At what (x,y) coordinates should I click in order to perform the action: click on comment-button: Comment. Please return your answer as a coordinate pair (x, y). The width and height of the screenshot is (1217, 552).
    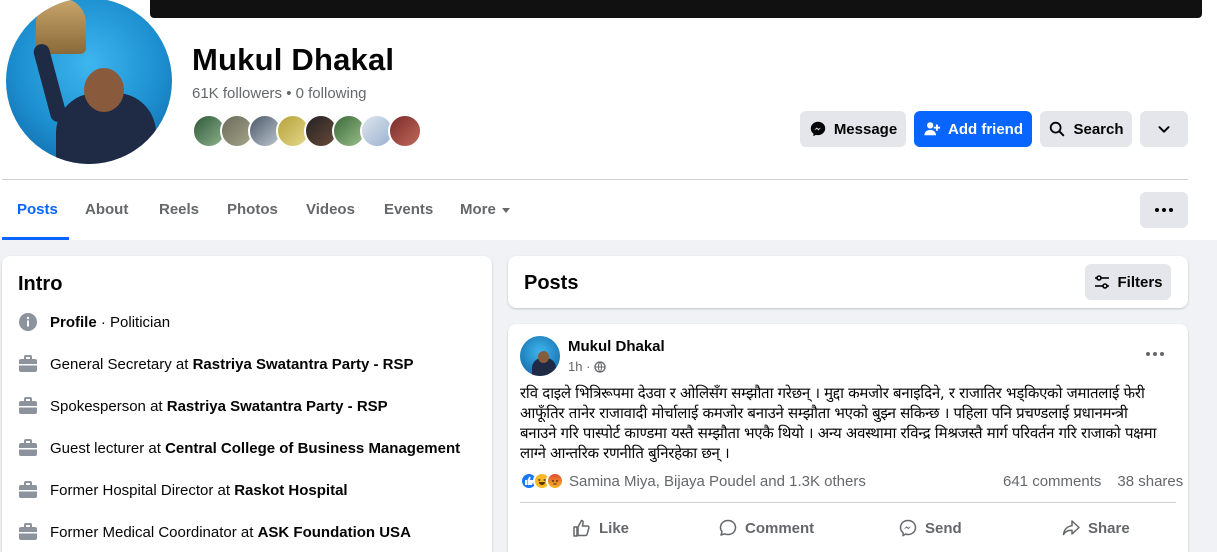
    Looking at the image, I should click on (766, 528).